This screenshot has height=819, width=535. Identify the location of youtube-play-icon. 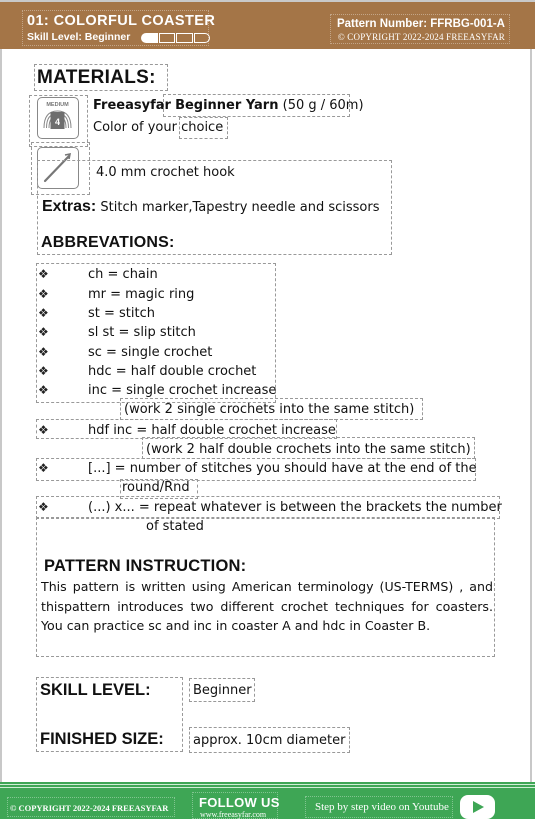
(478, 807).